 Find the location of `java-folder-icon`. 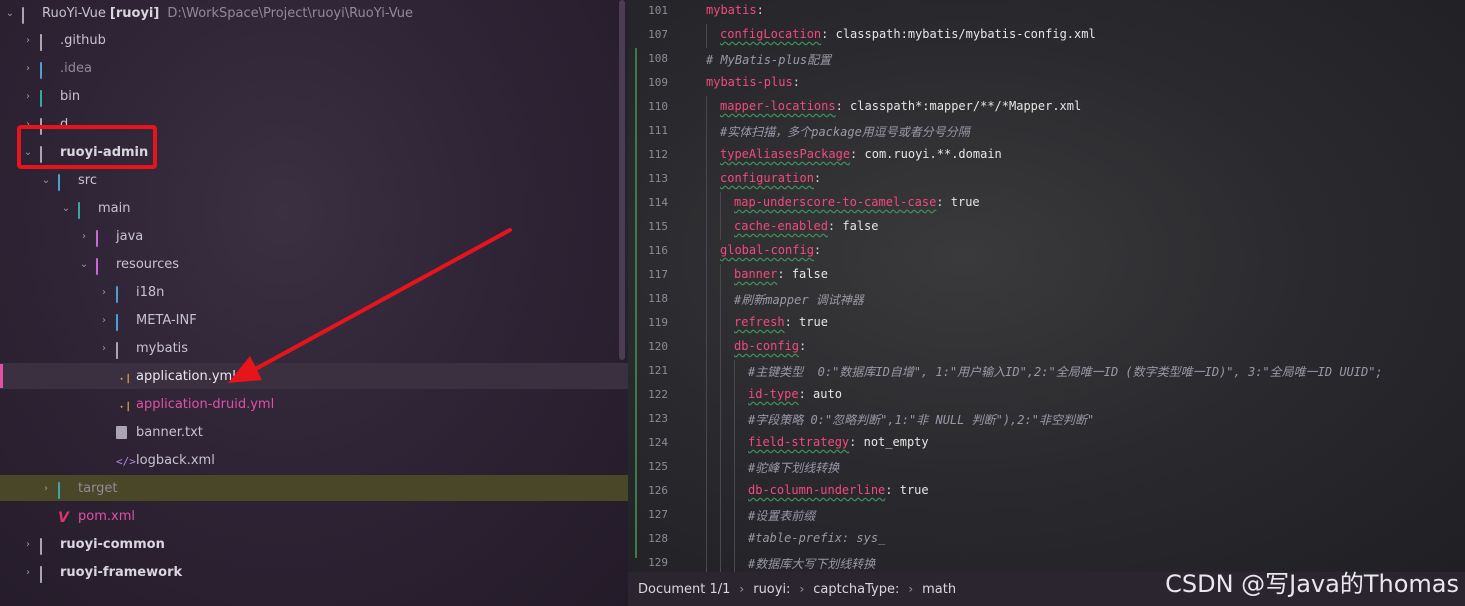

java-folder-icon is located at coordinates (104, 238).